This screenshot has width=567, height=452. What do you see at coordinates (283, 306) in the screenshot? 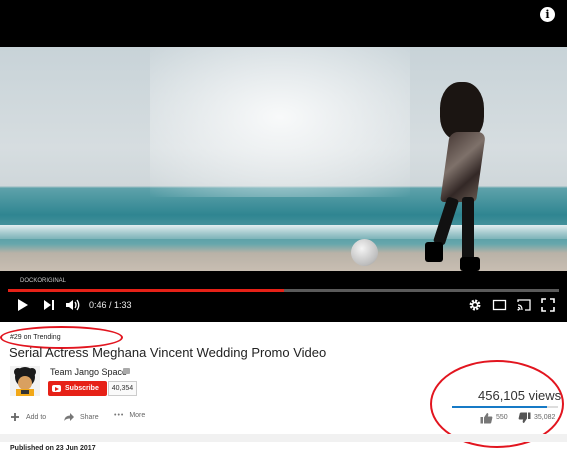
I see `player-controls: 0:46 / 1:33` at bounding box center [283, 306].